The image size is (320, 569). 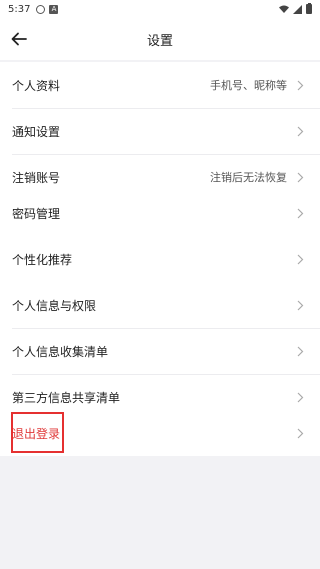 What do you see at coordinates (36, 433) in the screenshot?
I see `logout-label: 退出登录` at bounding box center [36, 433].